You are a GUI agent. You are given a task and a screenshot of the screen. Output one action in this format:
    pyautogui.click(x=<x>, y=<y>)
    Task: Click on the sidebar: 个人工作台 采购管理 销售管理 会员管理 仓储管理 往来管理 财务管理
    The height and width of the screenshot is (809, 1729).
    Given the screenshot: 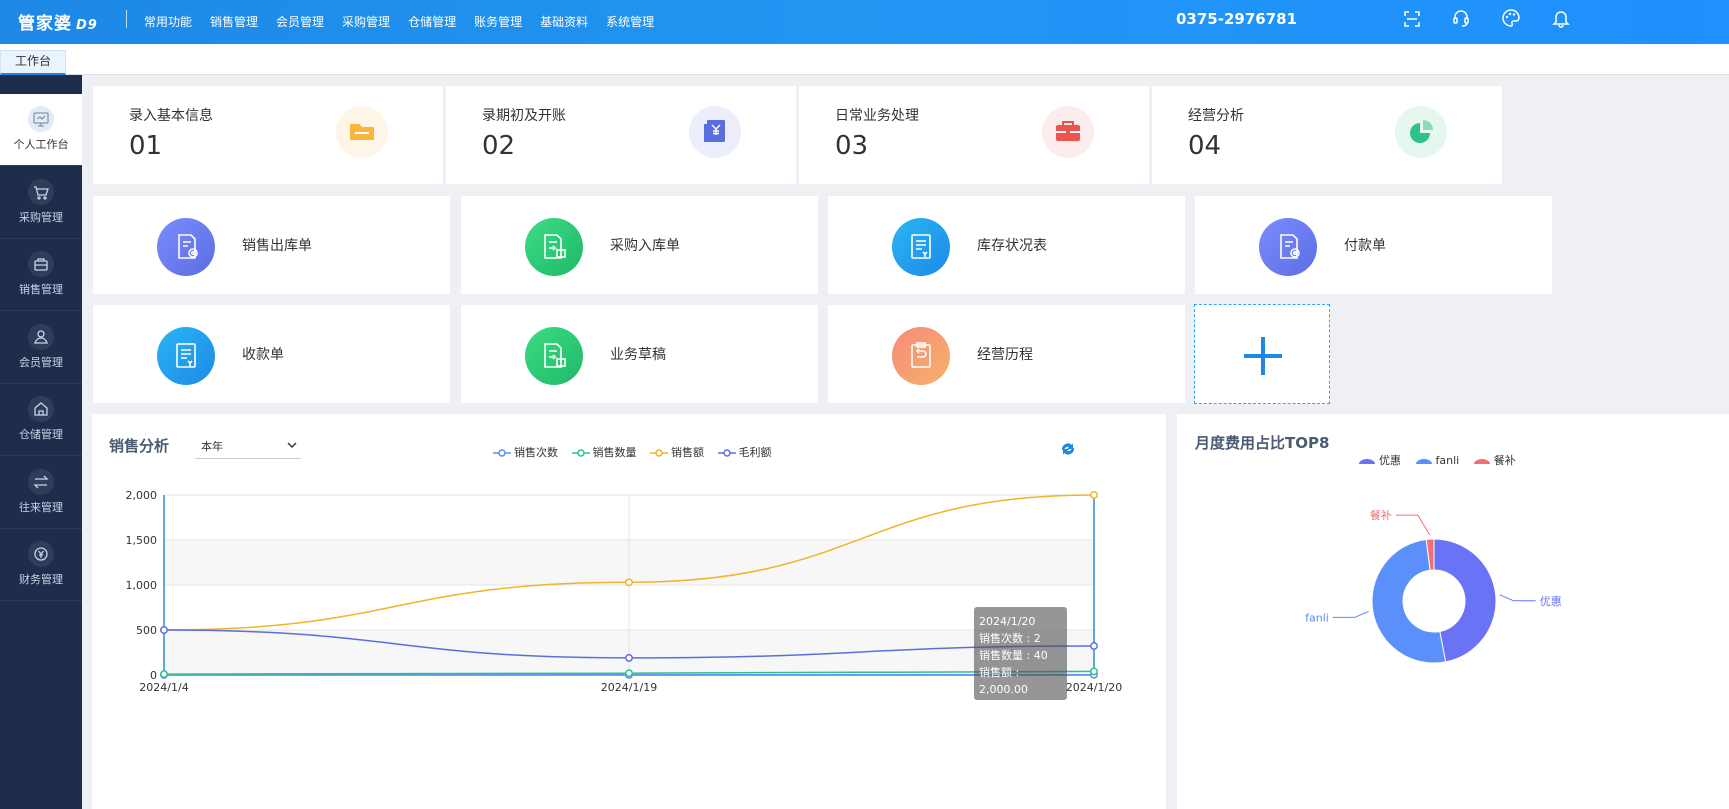 What is the action you would take?
    pyautogui.click(x=41, y=442)
    